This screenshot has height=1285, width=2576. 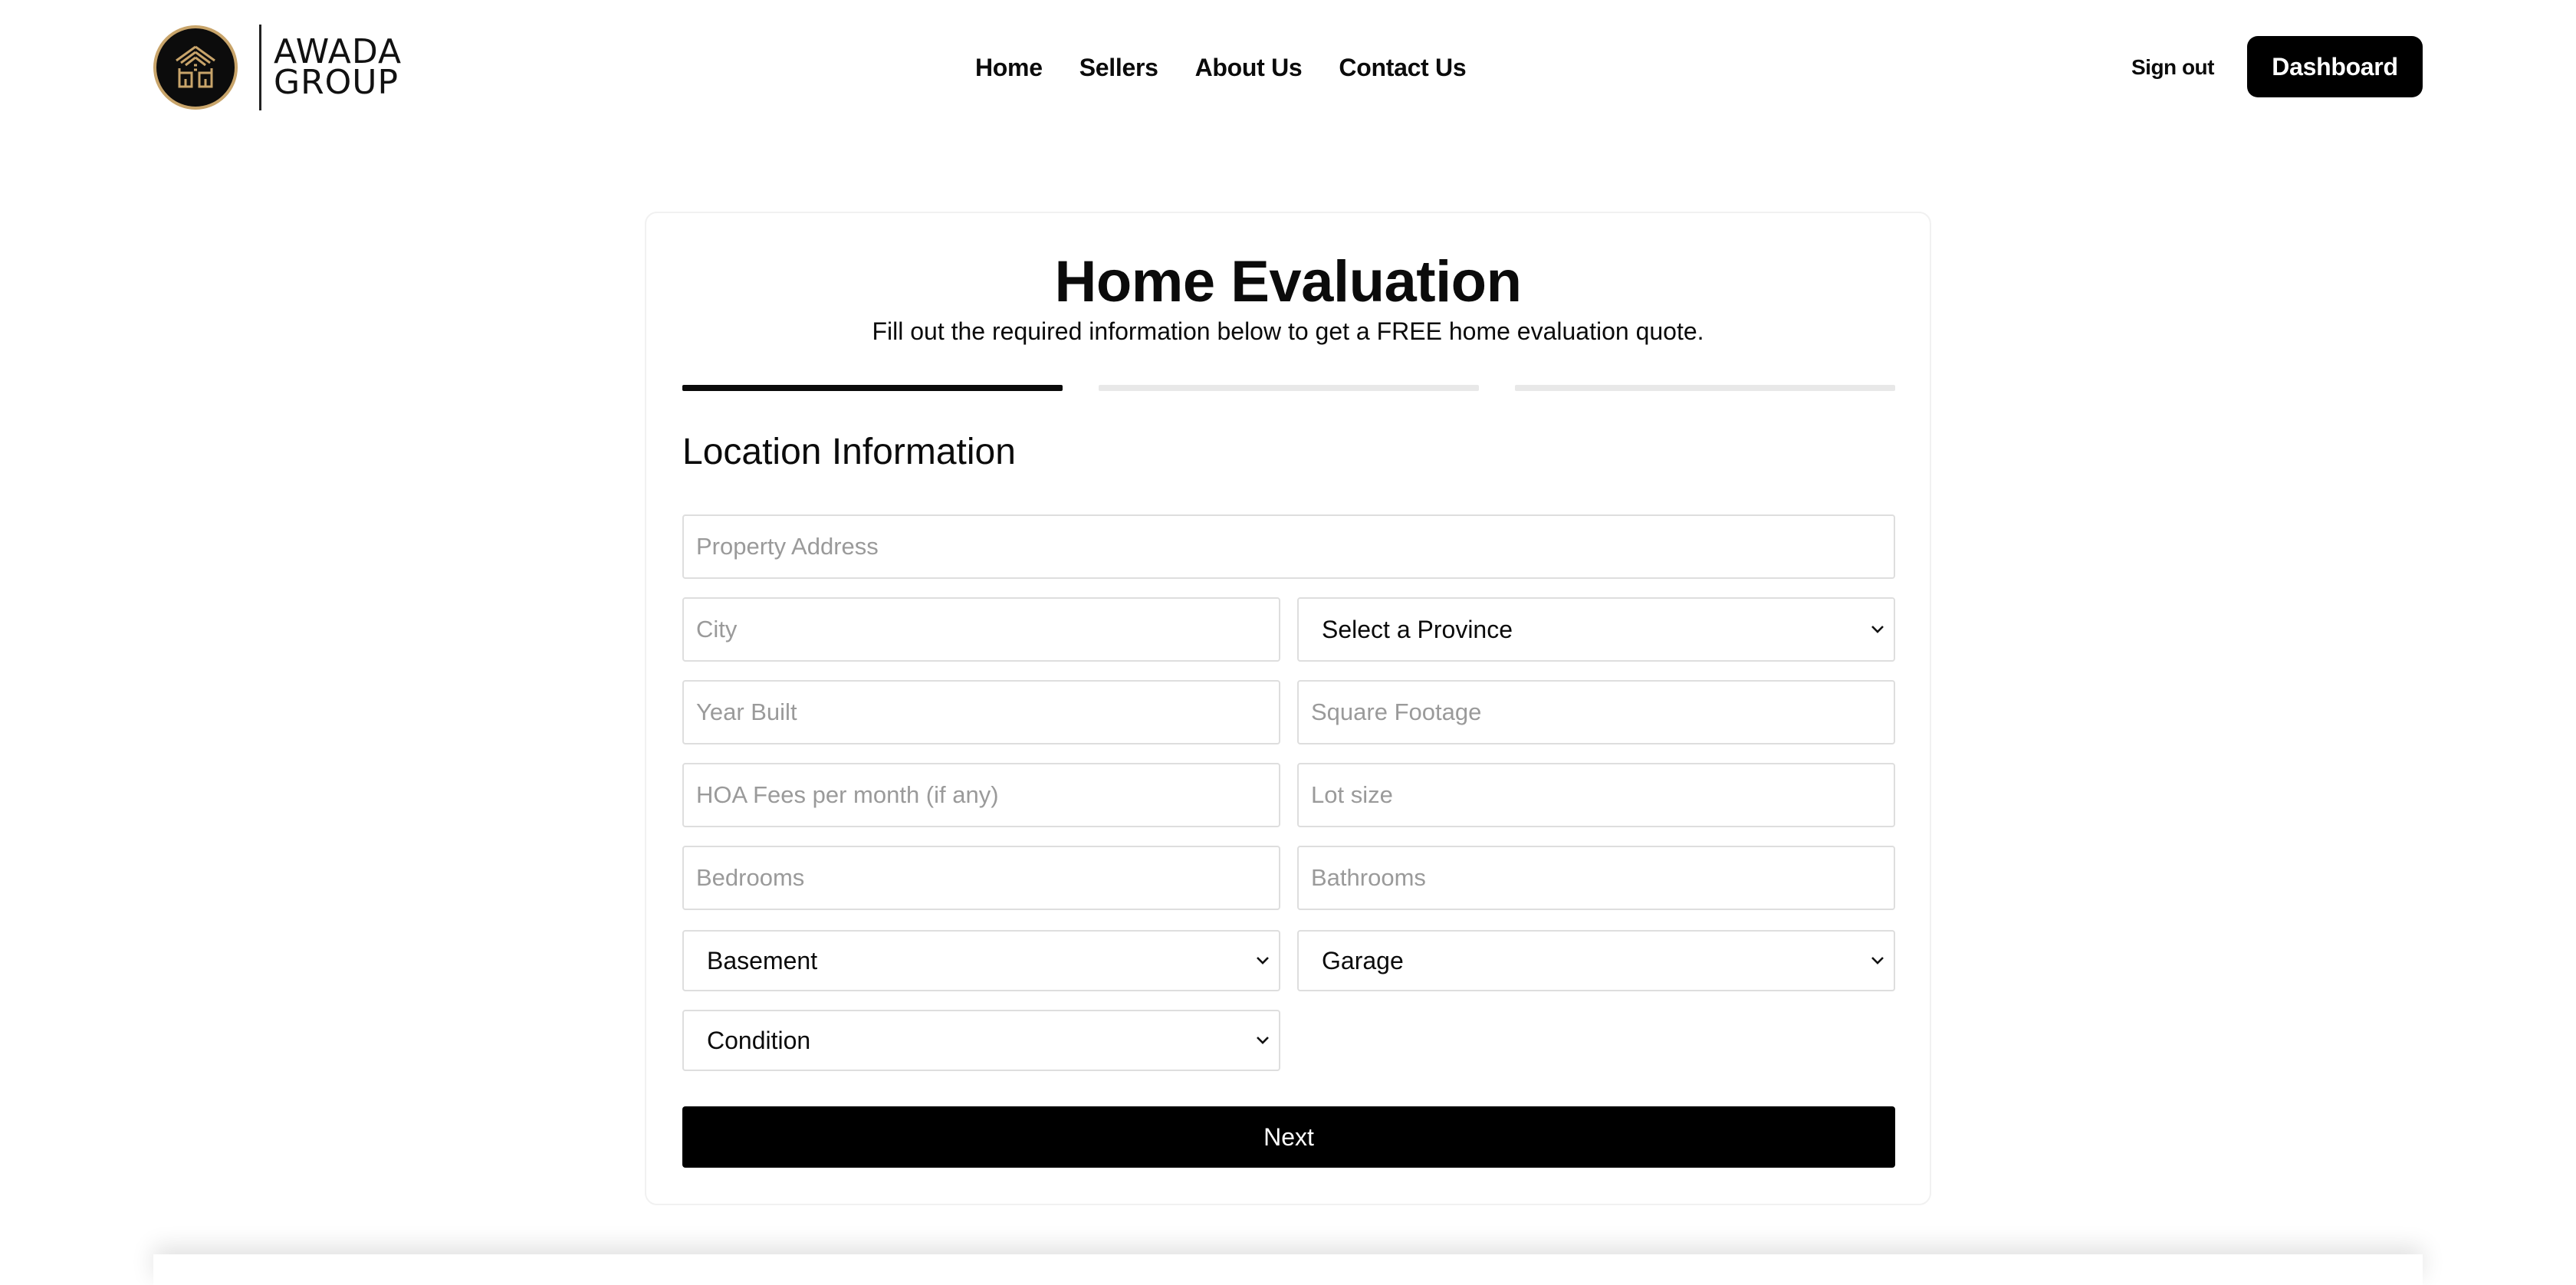 What do you see at coordinates (981, 629) in the screenshot?
I see `city-input` at bounding box center [981, 629].